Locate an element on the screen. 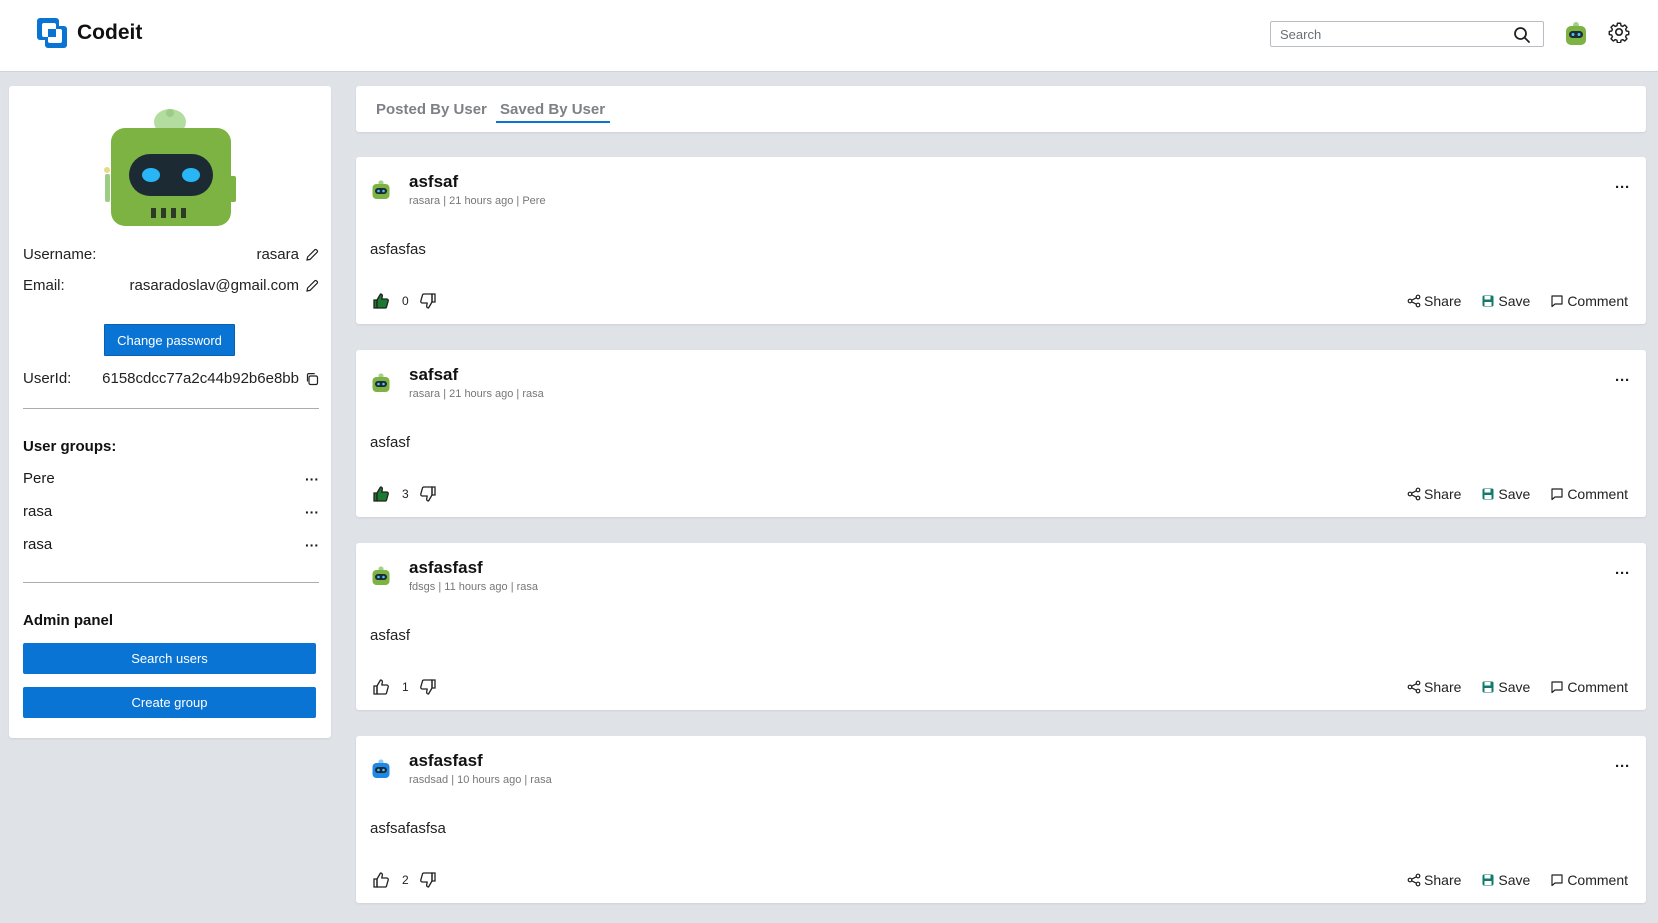  search-input is located at coordinates (1386, 34).